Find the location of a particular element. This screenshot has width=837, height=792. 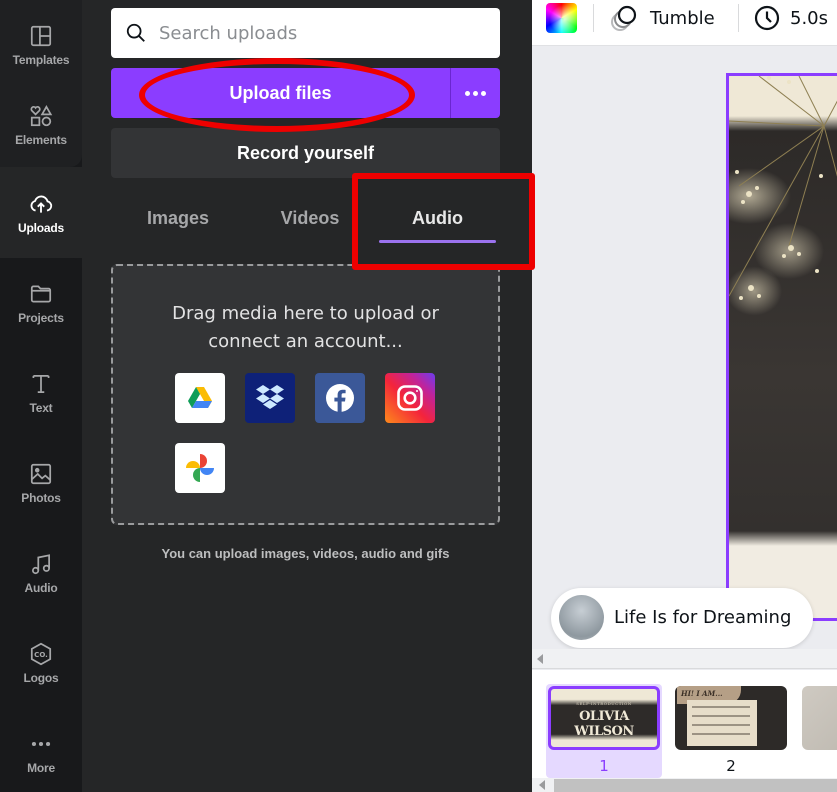

scrollbar-thumb is located at coordinates (695, 785).